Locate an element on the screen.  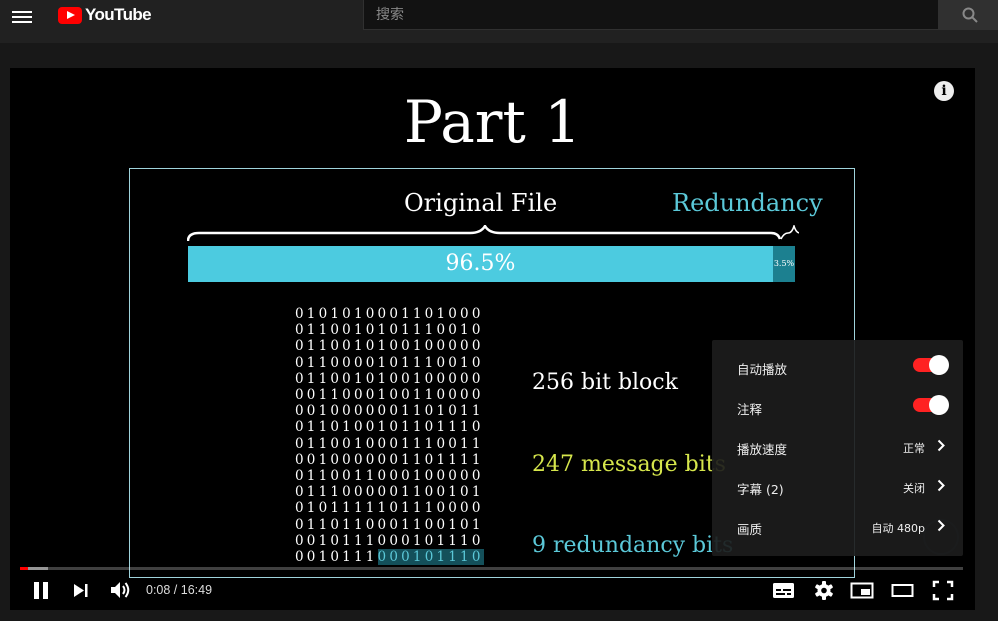
theater-mode-button is located at coordinates (903, 590).